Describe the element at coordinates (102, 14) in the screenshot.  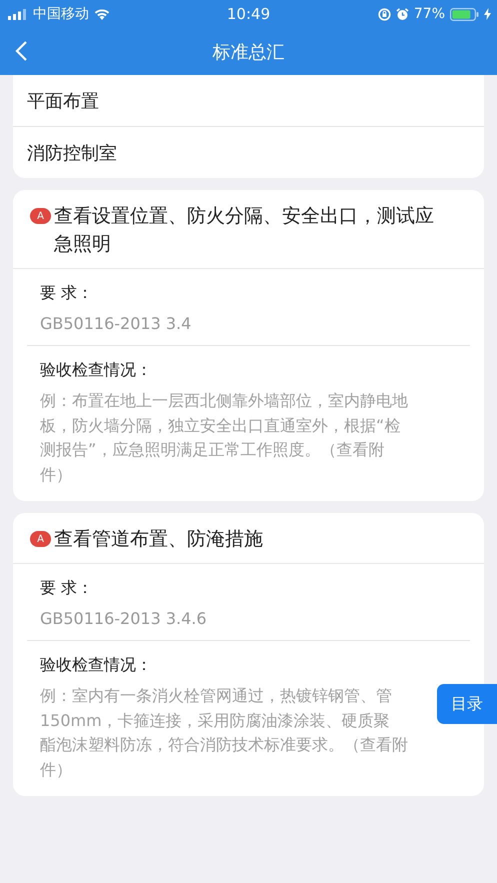
I see `wifi-icon` at that location.